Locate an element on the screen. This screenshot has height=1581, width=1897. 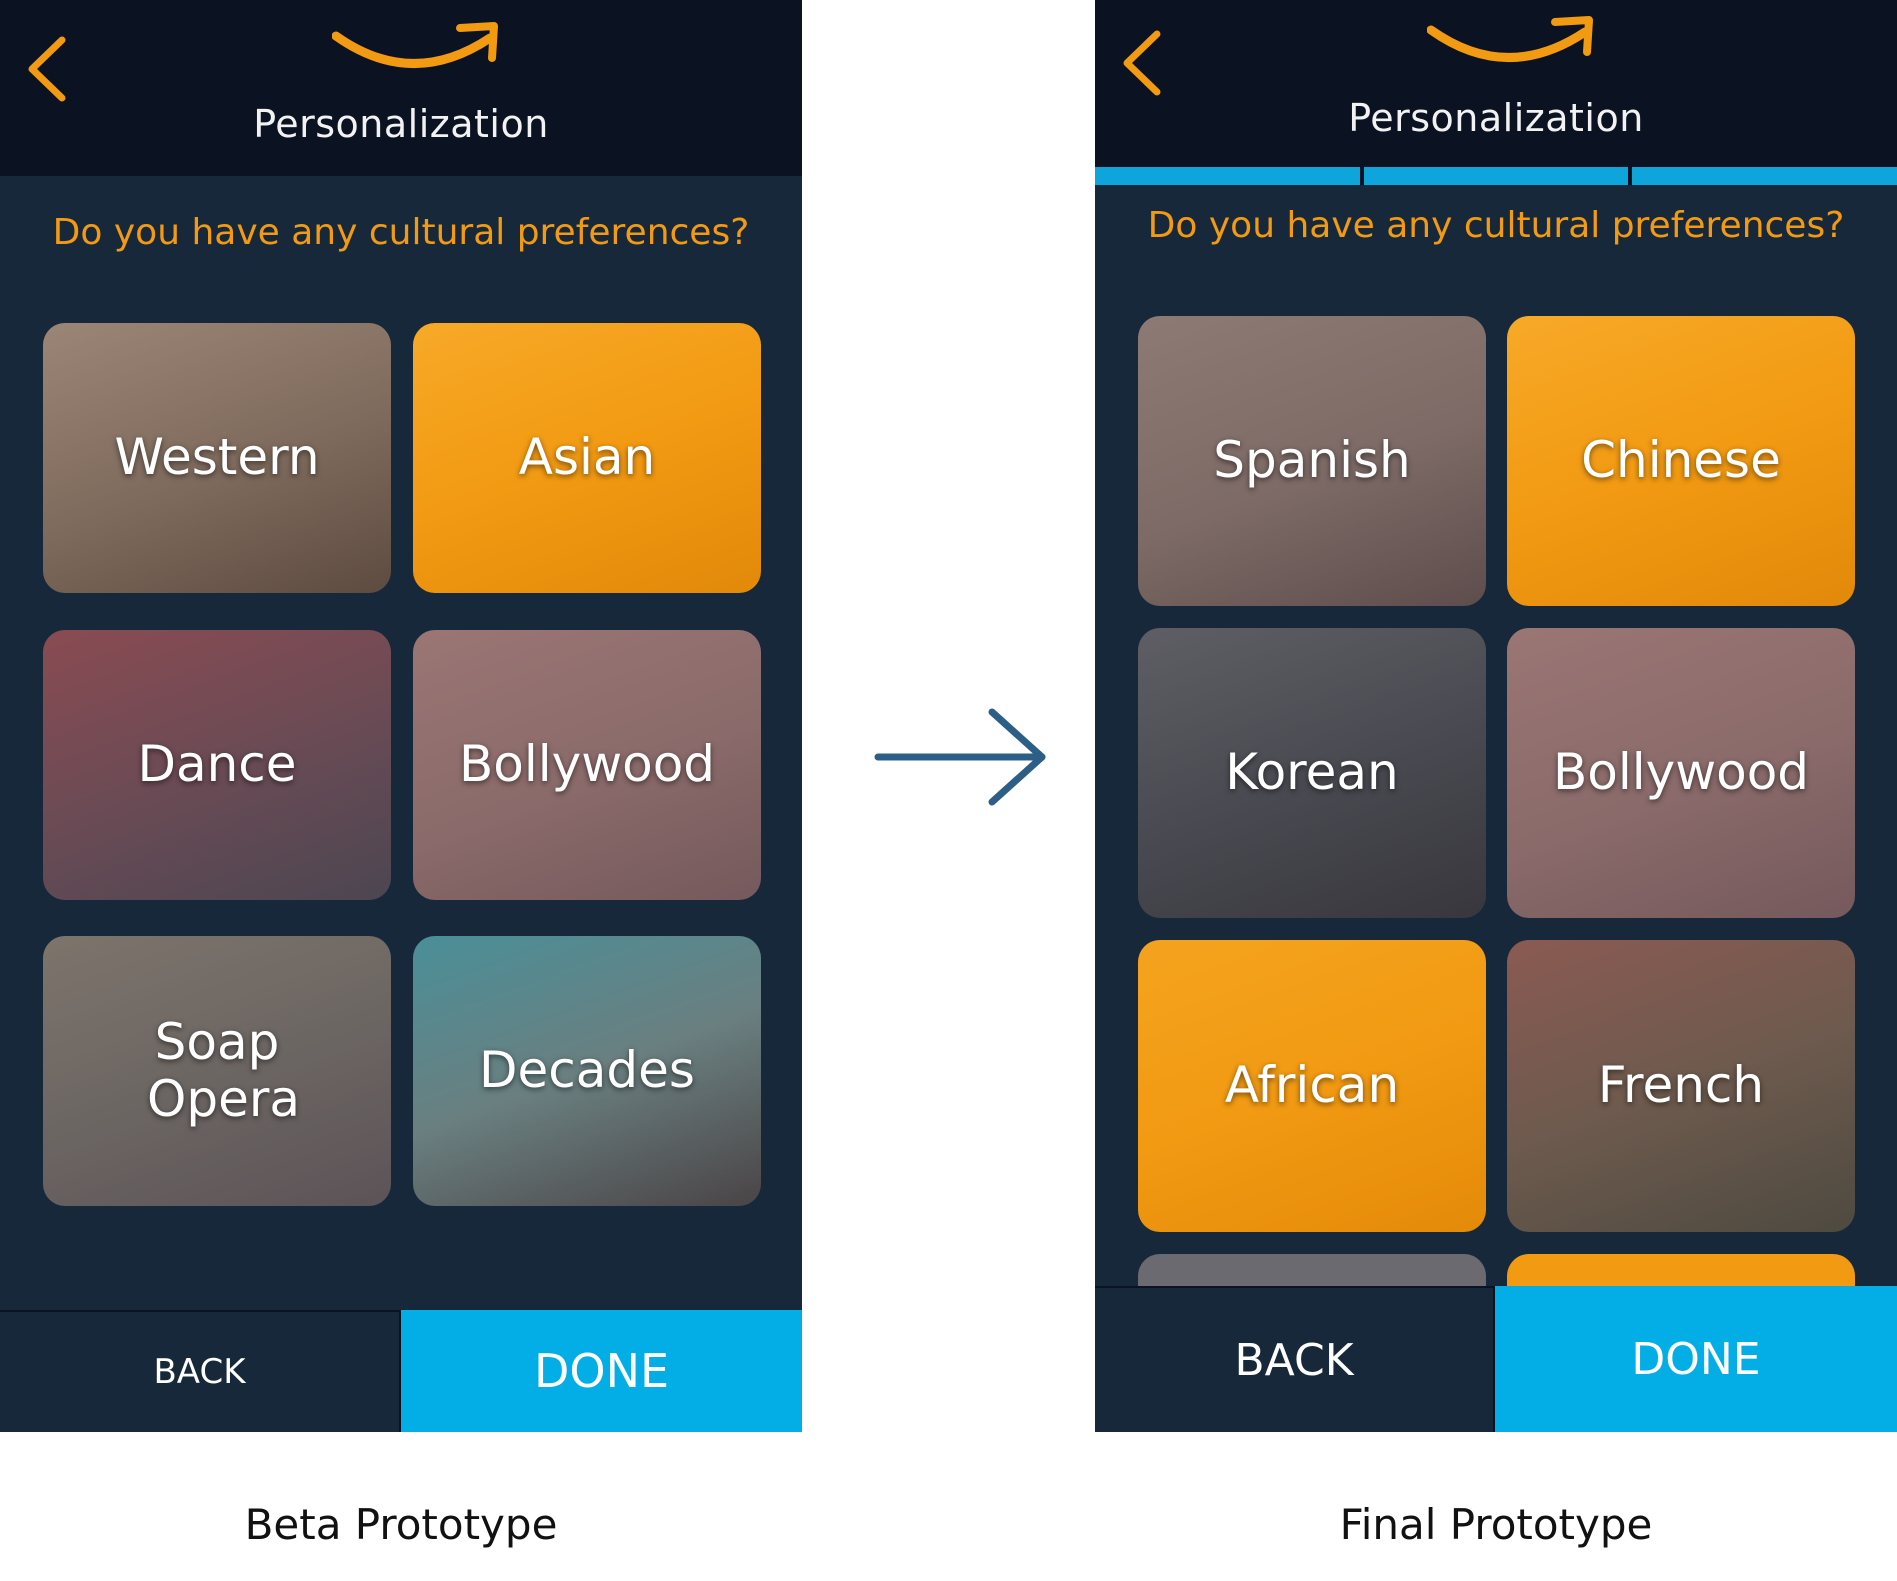
tile-label: Spanish is located at coordinates (1312, 460).